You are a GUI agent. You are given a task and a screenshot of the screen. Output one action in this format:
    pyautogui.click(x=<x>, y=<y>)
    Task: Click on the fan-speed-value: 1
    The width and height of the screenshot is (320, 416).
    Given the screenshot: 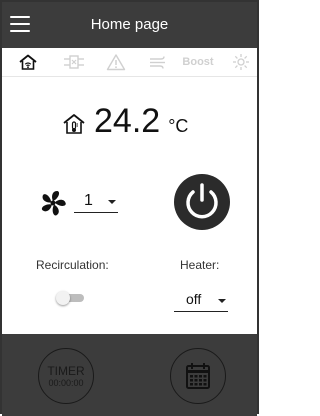 What is the action you would take?
    pyautogui.click(x=88, y=200)
    